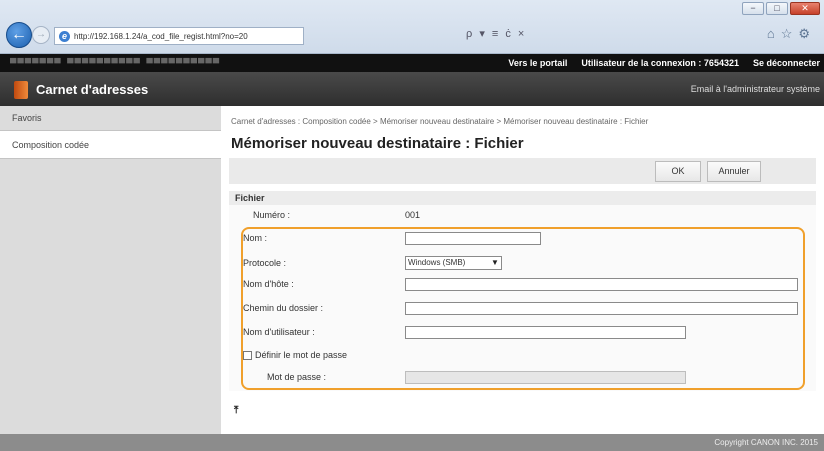 This screenshot has width=824, height=451. What do you see at coordinates (41, 35) in the screenshot?
I see `forward-arrow-icon: →` at bounding box center [41, 35].